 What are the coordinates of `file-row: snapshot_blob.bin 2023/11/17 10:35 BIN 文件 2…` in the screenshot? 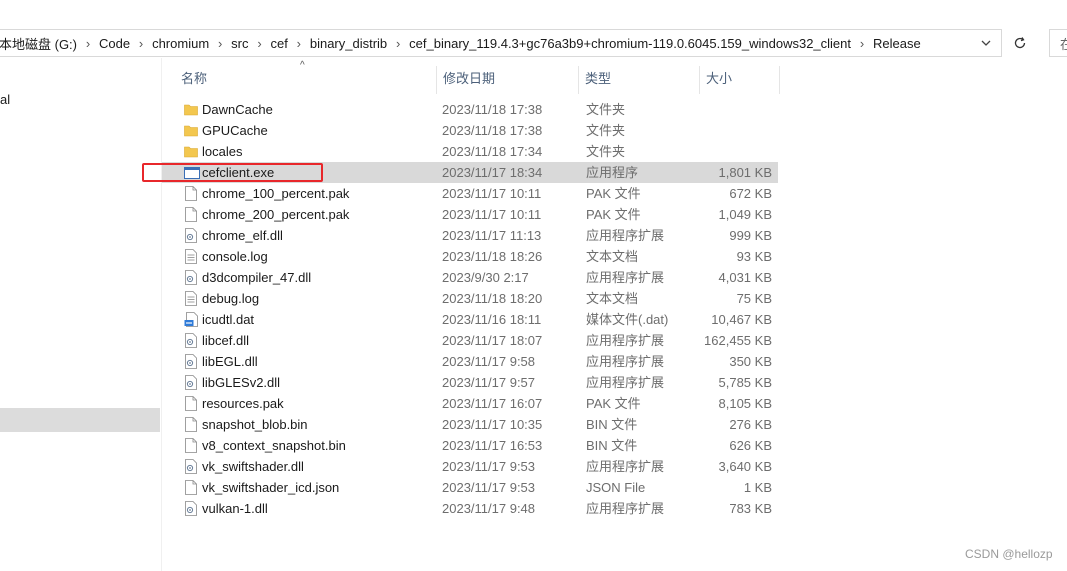 It's located at (470, 424).